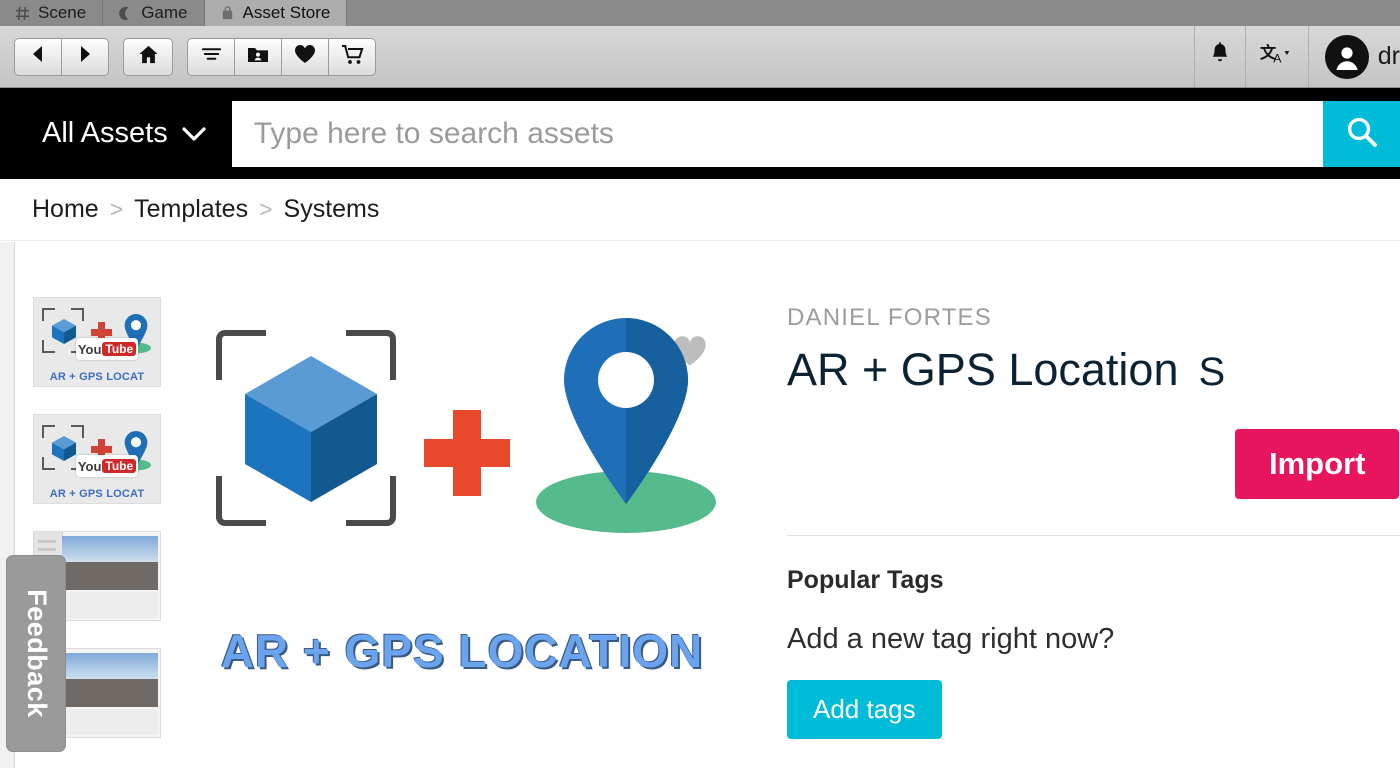  I want to click on tab-strip-filler, so click(873, 13).